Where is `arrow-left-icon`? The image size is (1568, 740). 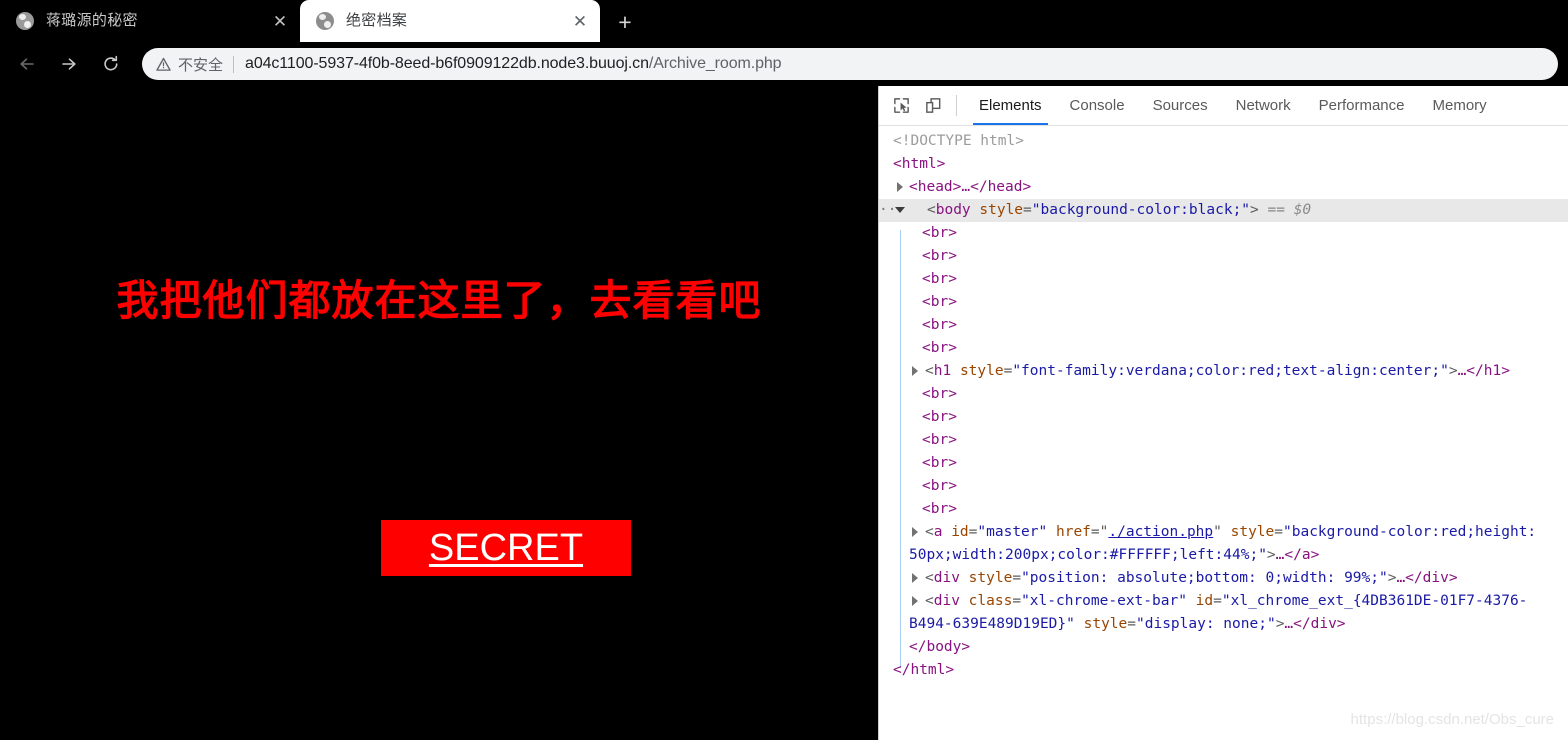 arrow-left-icon is located at coordinates (27, 64).